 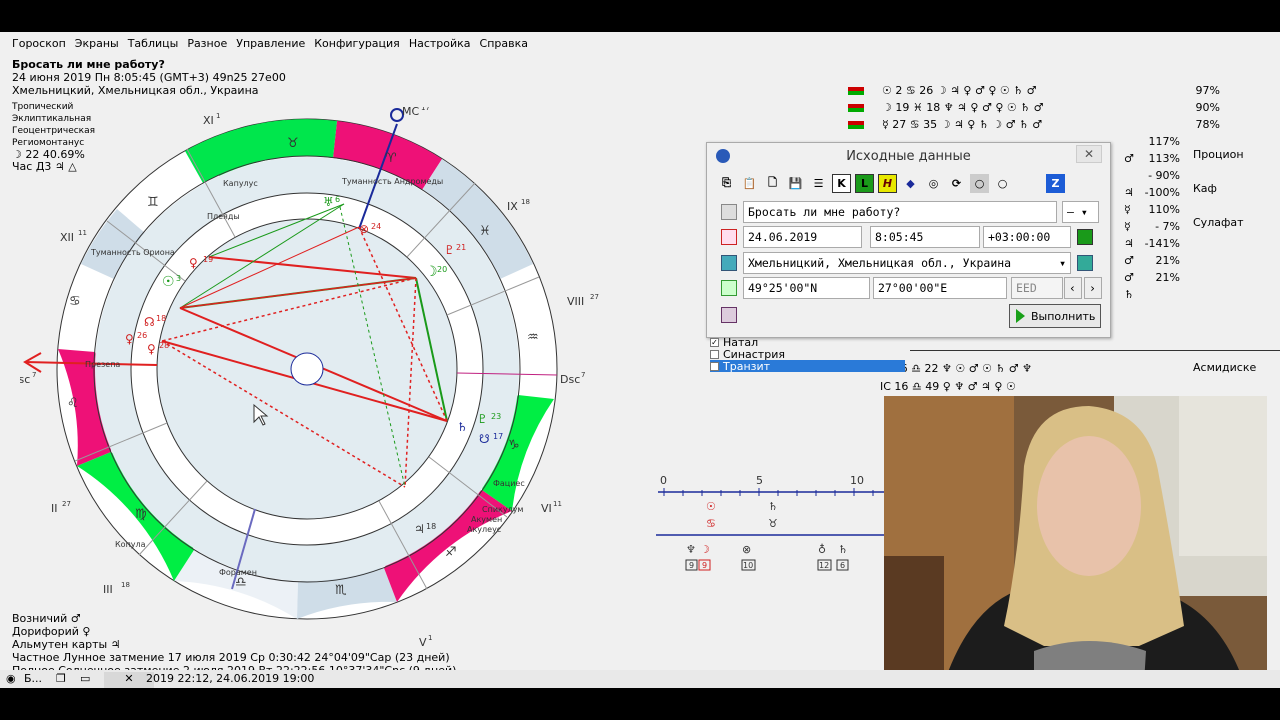 What do you see at coordinates (359, 45) in the screenshot?
I see `menu-configuration: Конфигурация` at bounding box center [359, 45].